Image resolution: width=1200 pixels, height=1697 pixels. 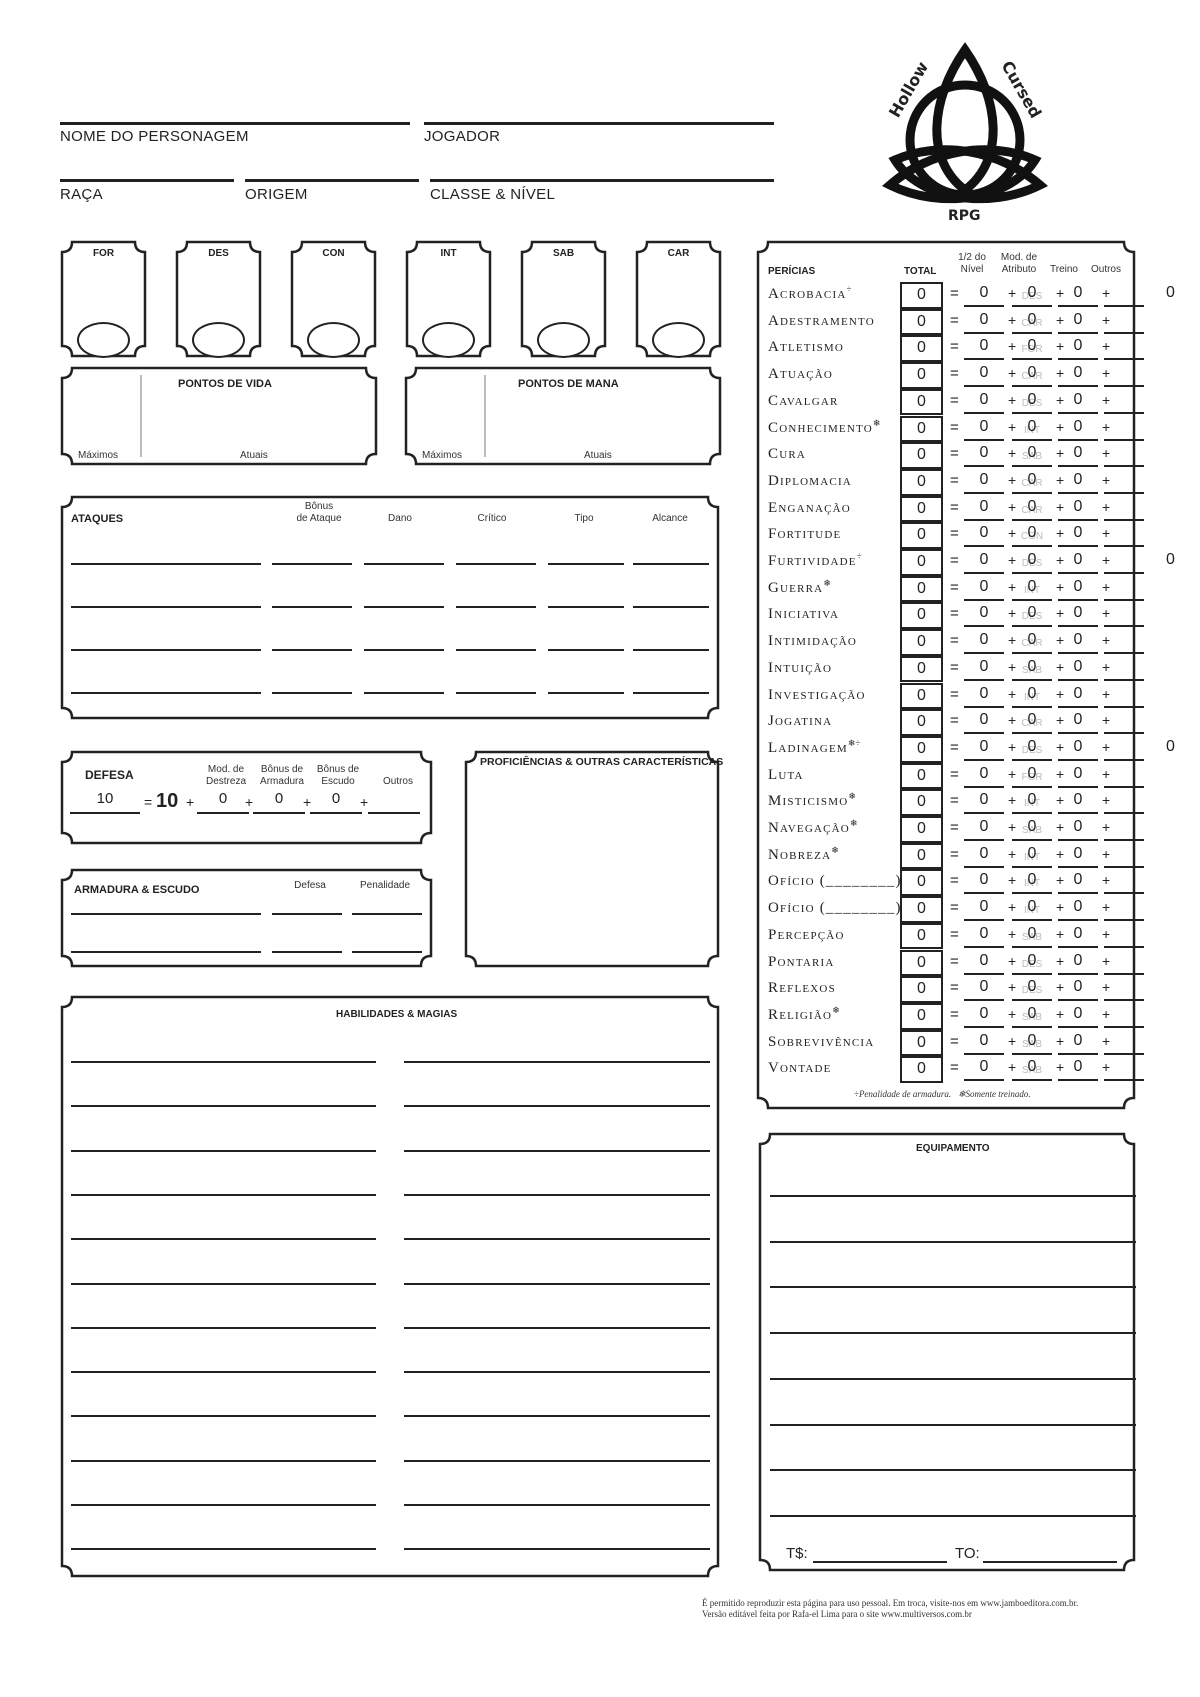 What do you see at coordinates (953, 1333) in the screenshot?
I see `equipment-field` at bounding box center [953, 1333].